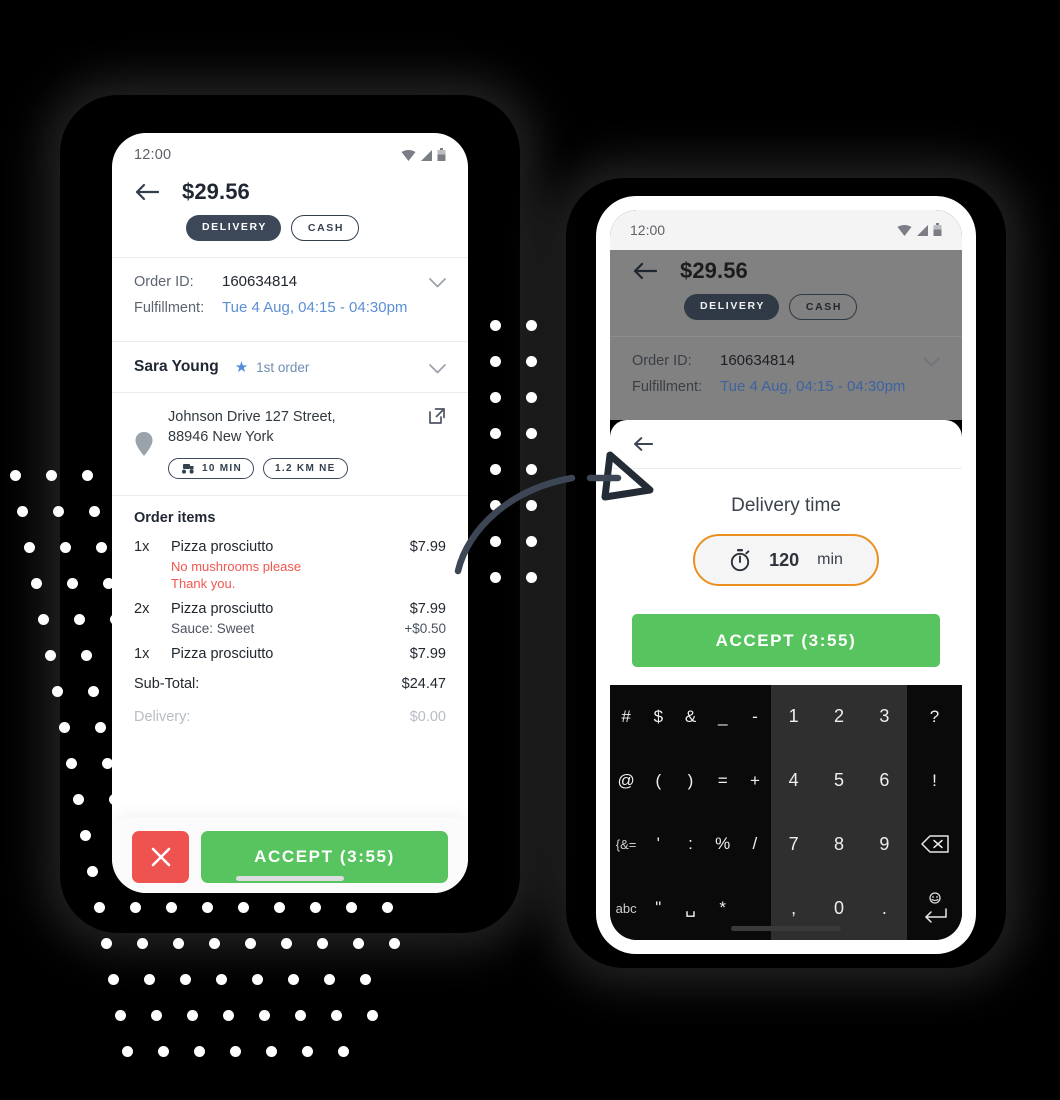 This screenshot has height=1100, width=1060. Describe the element at coordinates (626, 717) in the screenshot. I see `key-: #` at that location.